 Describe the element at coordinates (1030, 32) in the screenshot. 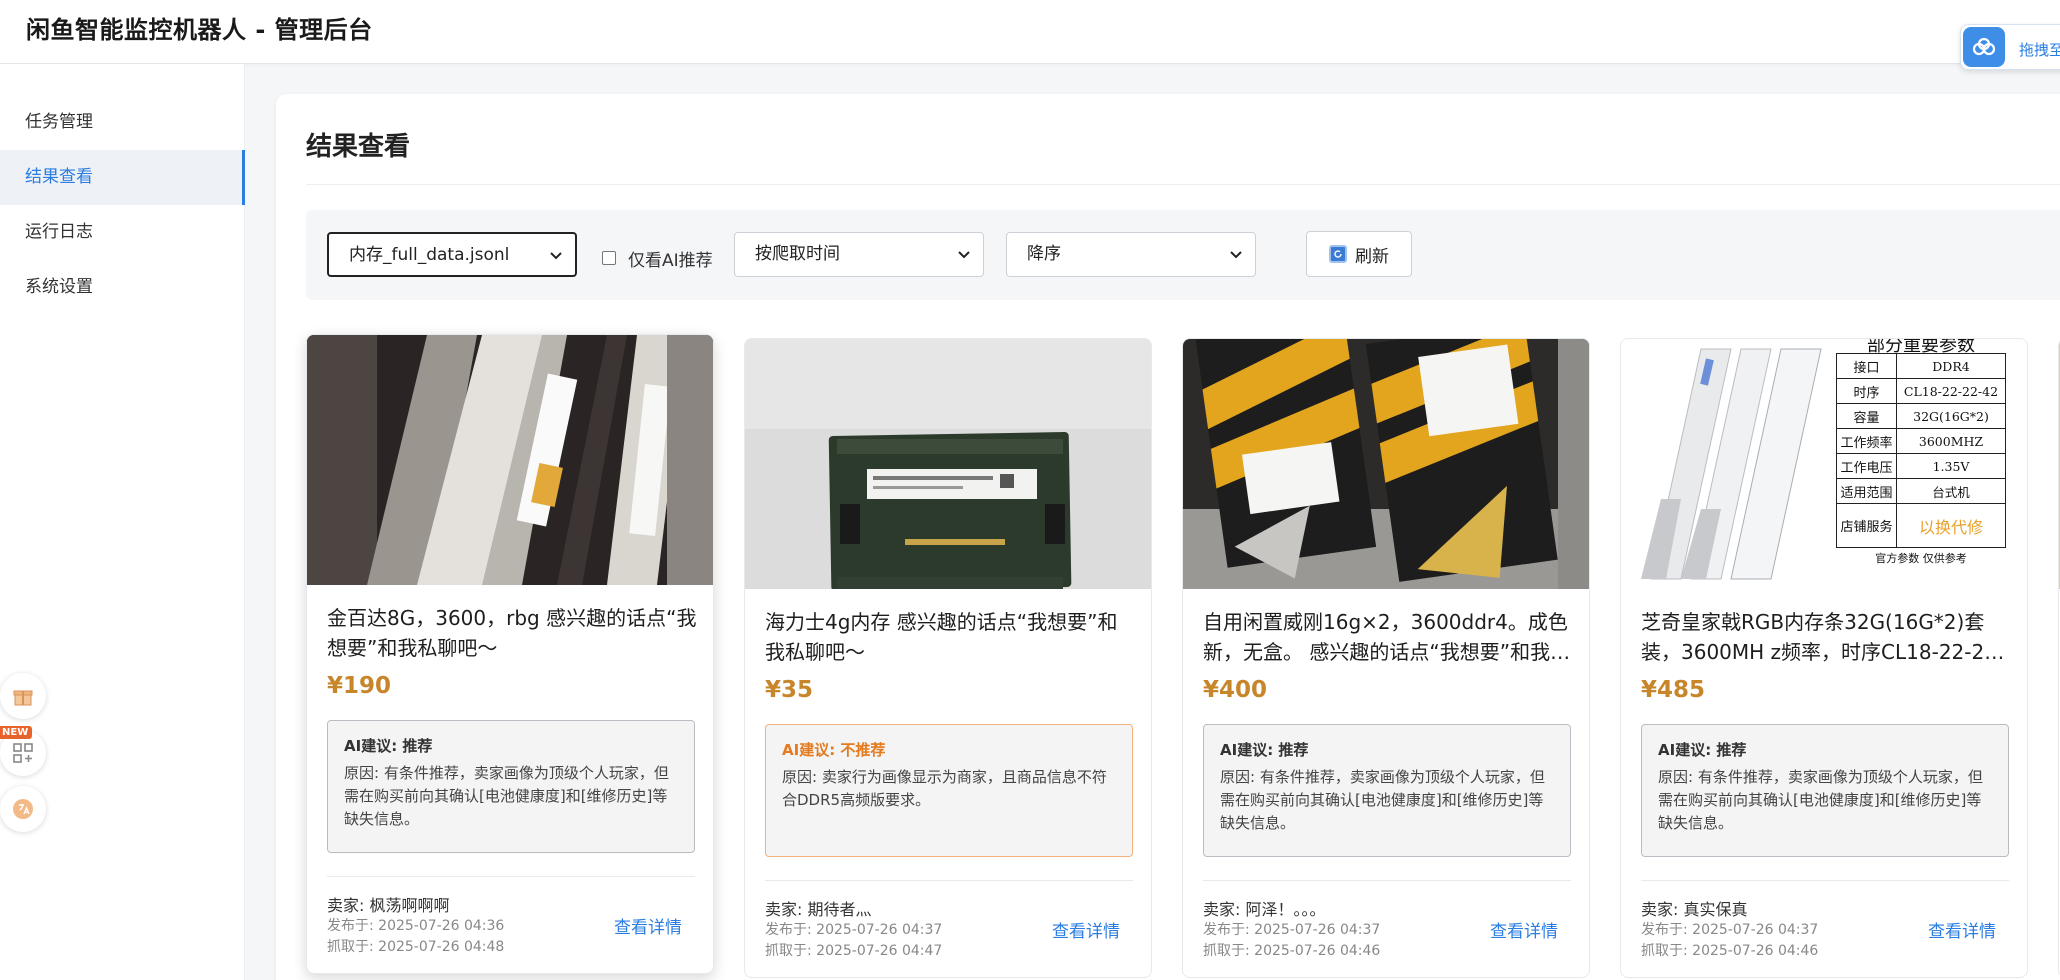

I see `top-header: 闲鱼智能监控机器人 - 管理后台` at that location.